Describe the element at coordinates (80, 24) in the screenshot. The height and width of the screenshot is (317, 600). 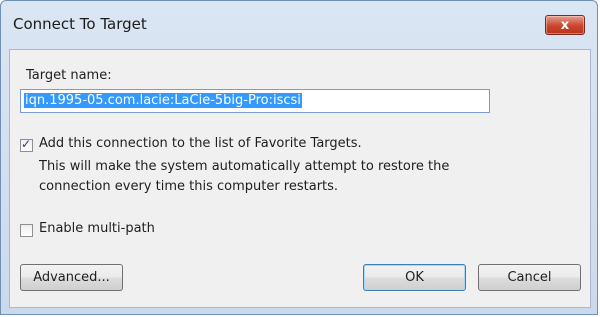
I see `dialog-title: Connect To Target` at that location.